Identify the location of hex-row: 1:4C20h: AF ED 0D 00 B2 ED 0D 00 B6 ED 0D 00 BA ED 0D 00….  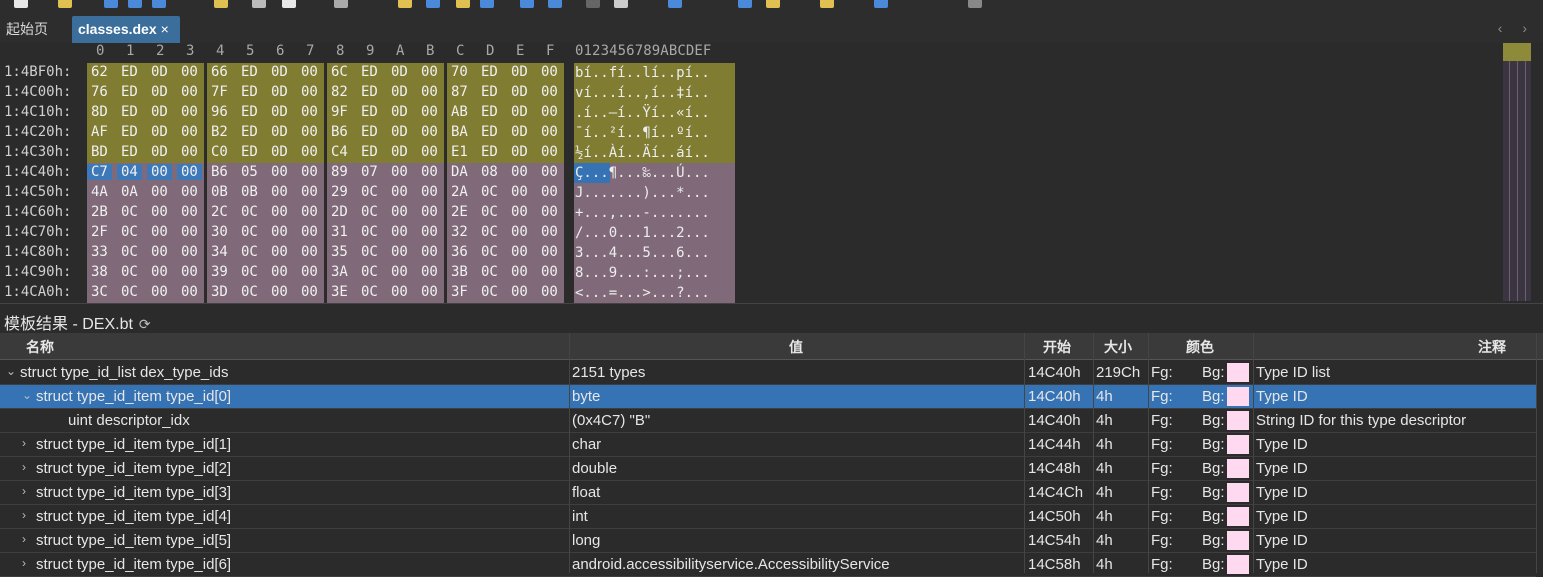
(370, 133).